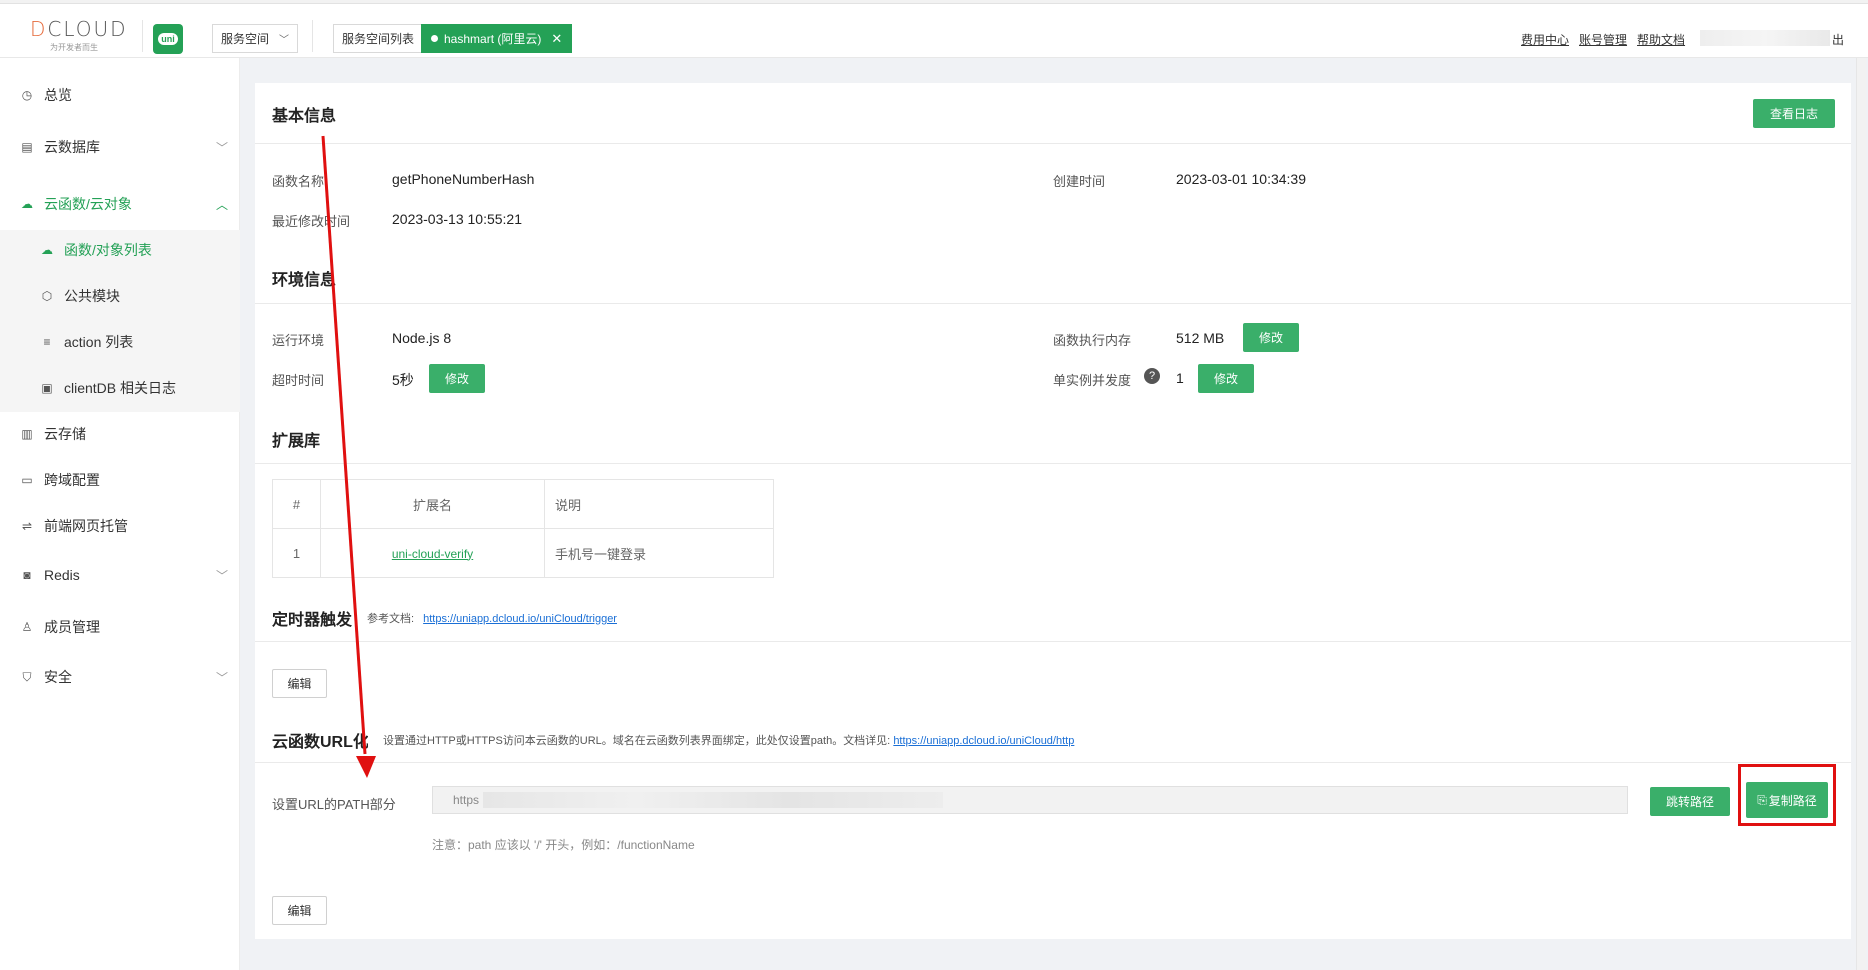 This screenshot has height=970, width=1868. What do you see at coordinates (27, 480) in the screenshot?
I see `cors-icon: ▭` at bounding box center [27, 480].